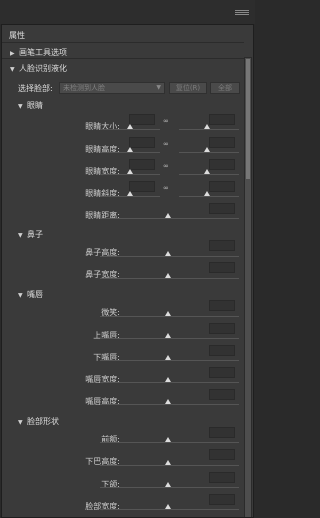  Describe the element at coordinates (168, 462) in the screenshot. I see `chin-height-thumb` at that location.